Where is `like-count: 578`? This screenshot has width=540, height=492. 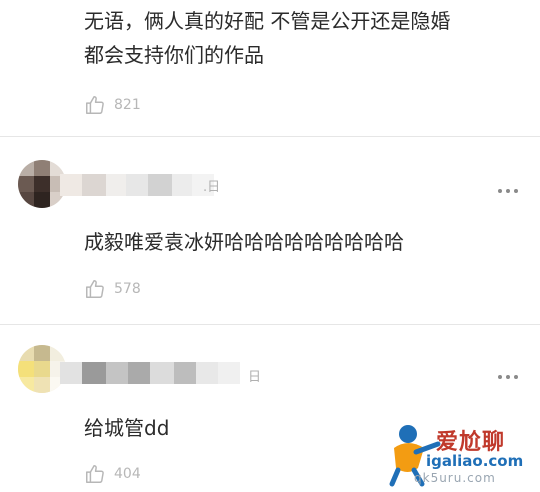 like-count: 578 is located at coordinates (127, 289).